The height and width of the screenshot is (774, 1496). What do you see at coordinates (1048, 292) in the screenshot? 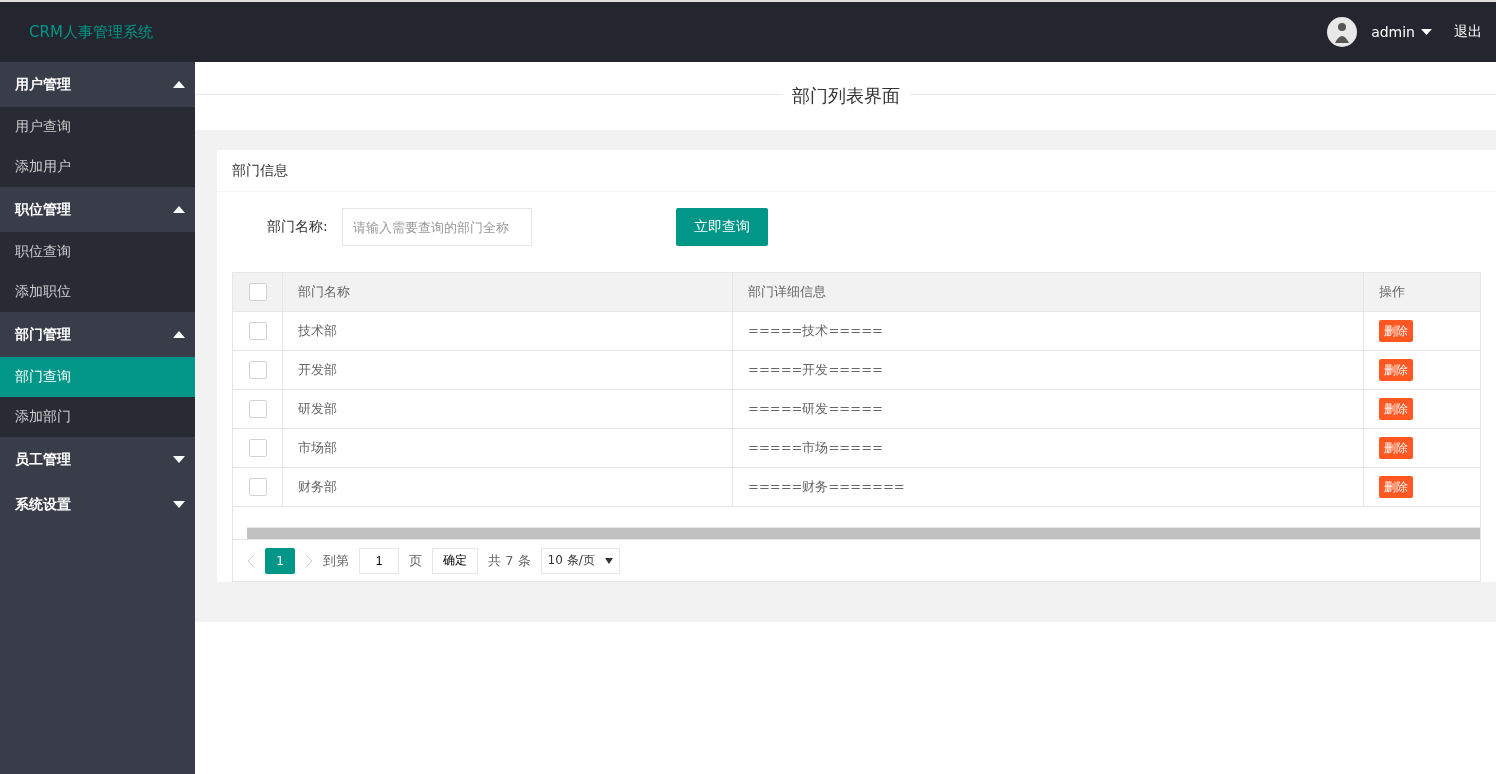
I see `column-header: 部门详细信息` at bounding box center [1048, 292].